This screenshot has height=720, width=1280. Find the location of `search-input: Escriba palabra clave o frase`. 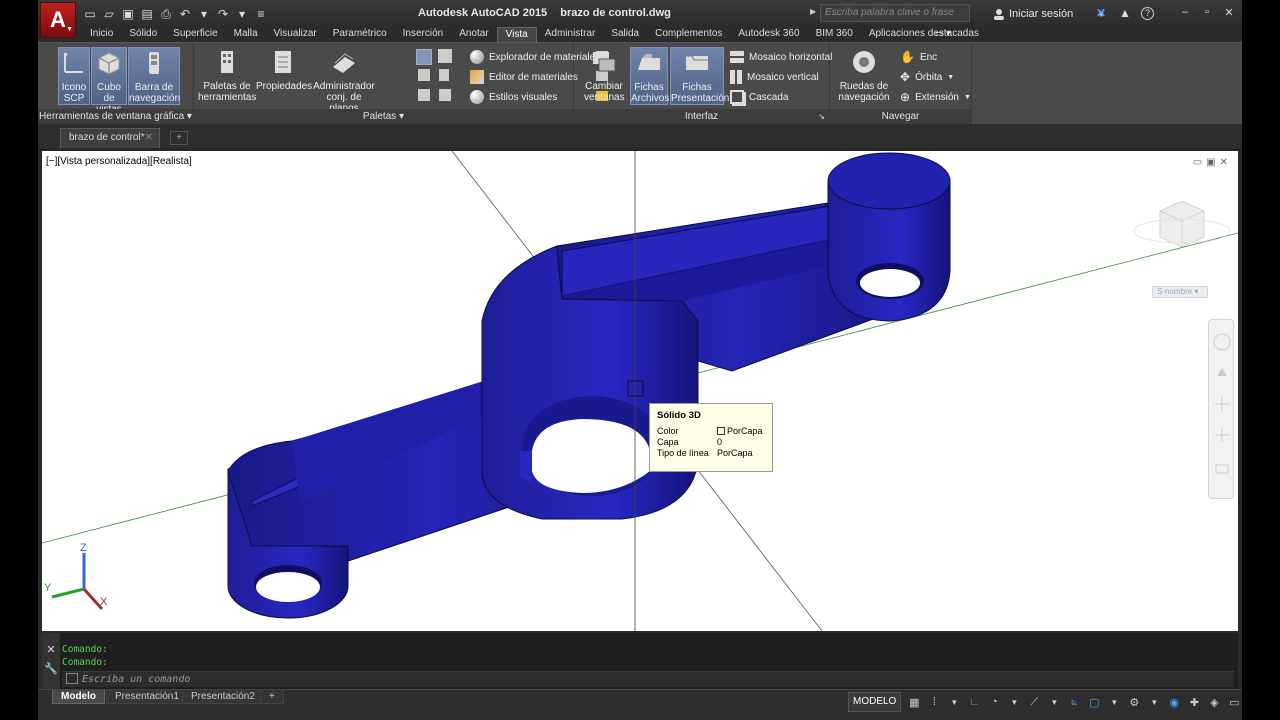

search-input: Escriba palabra clave o frase is located at coordinates (895, 13).